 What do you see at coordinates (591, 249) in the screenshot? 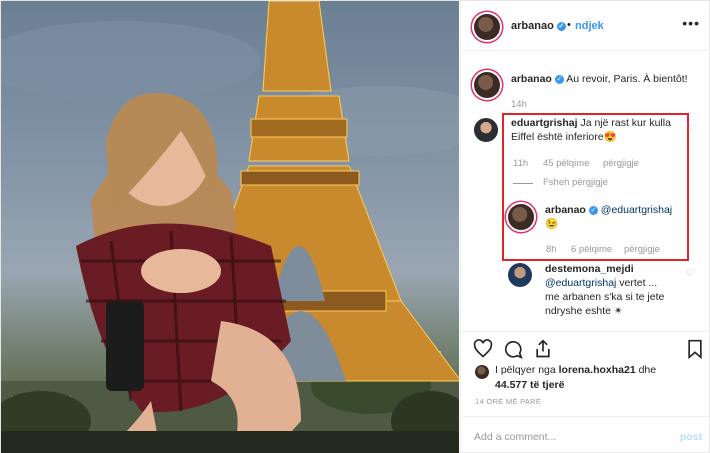
I see `reply-likes: 6 pëlqime` at bounding box center [591, 249].